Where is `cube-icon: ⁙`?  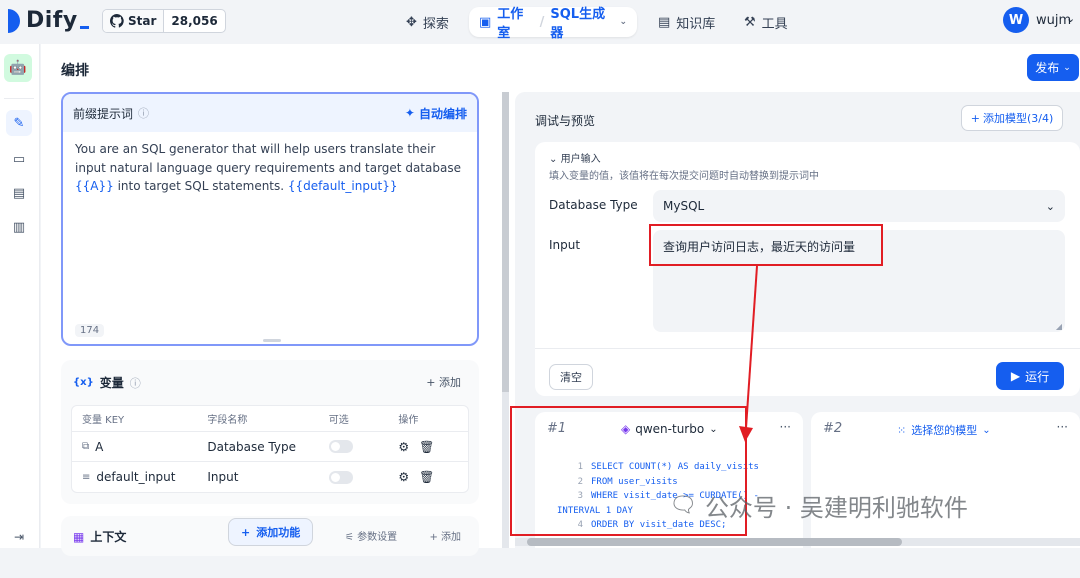 cube-icon: ⁙ is located at coordinates (902, 430).